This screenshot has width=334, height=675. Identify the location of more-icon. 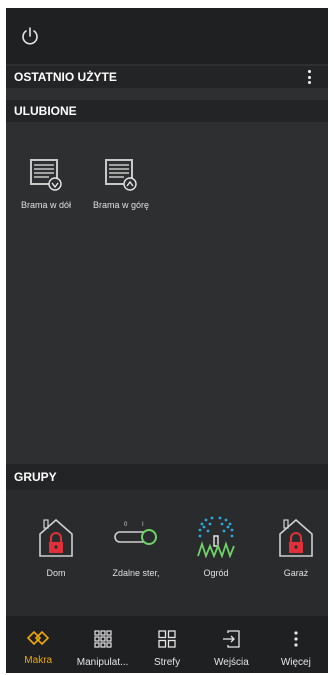
(296, 639).